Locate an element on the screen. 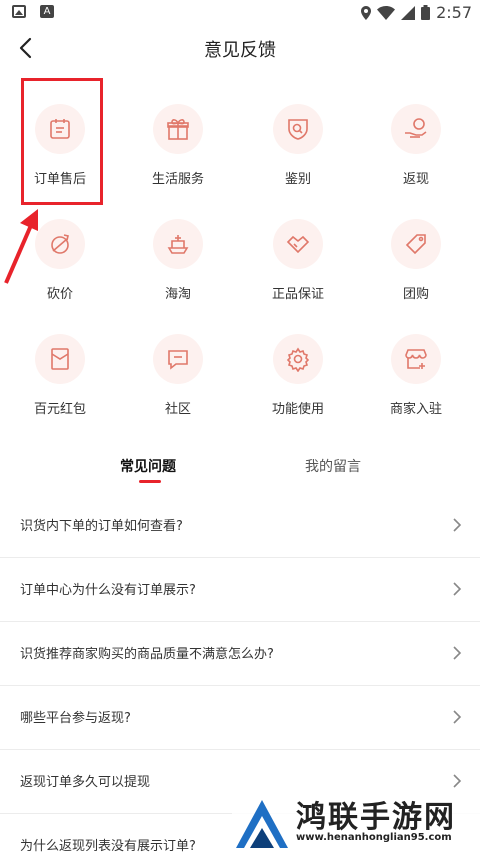  wifi-icon is located at coordinates (386, 12).